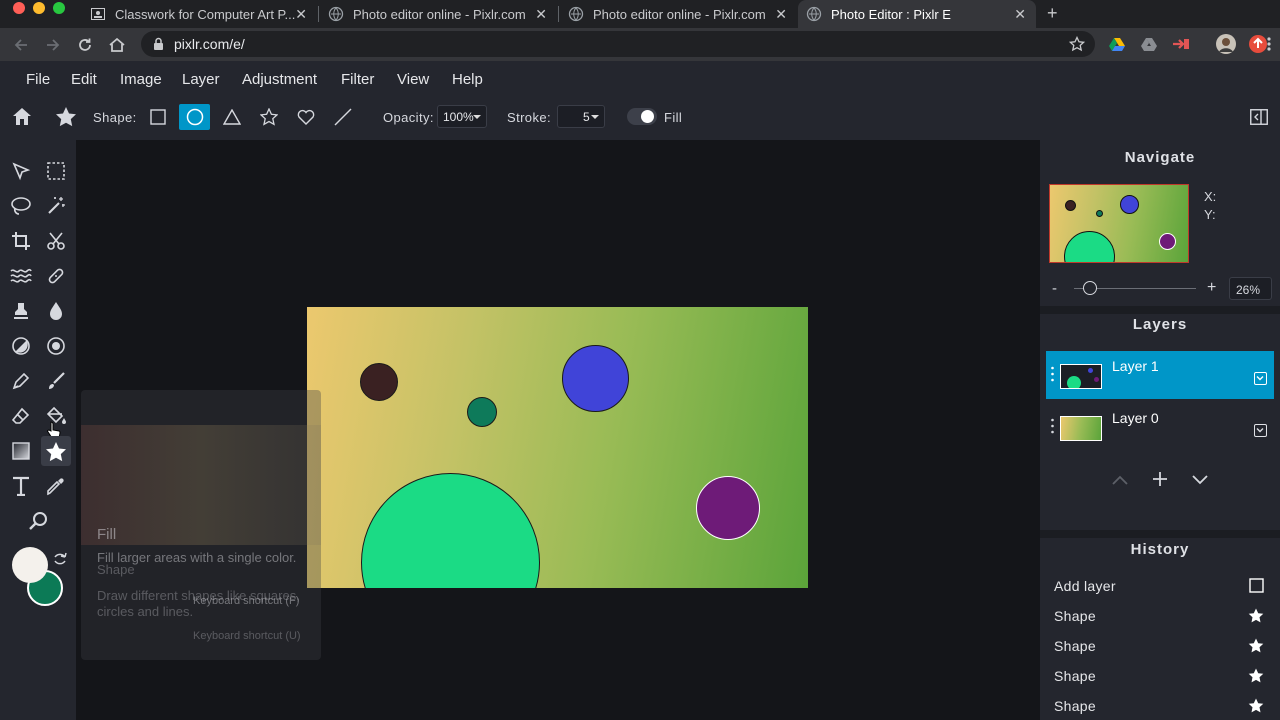 The width and height of the screenshot is (1280, 720). Describe the element at coordinates (1211, 288) in the screenshot. I see `zoom-in-button: +` at that location.